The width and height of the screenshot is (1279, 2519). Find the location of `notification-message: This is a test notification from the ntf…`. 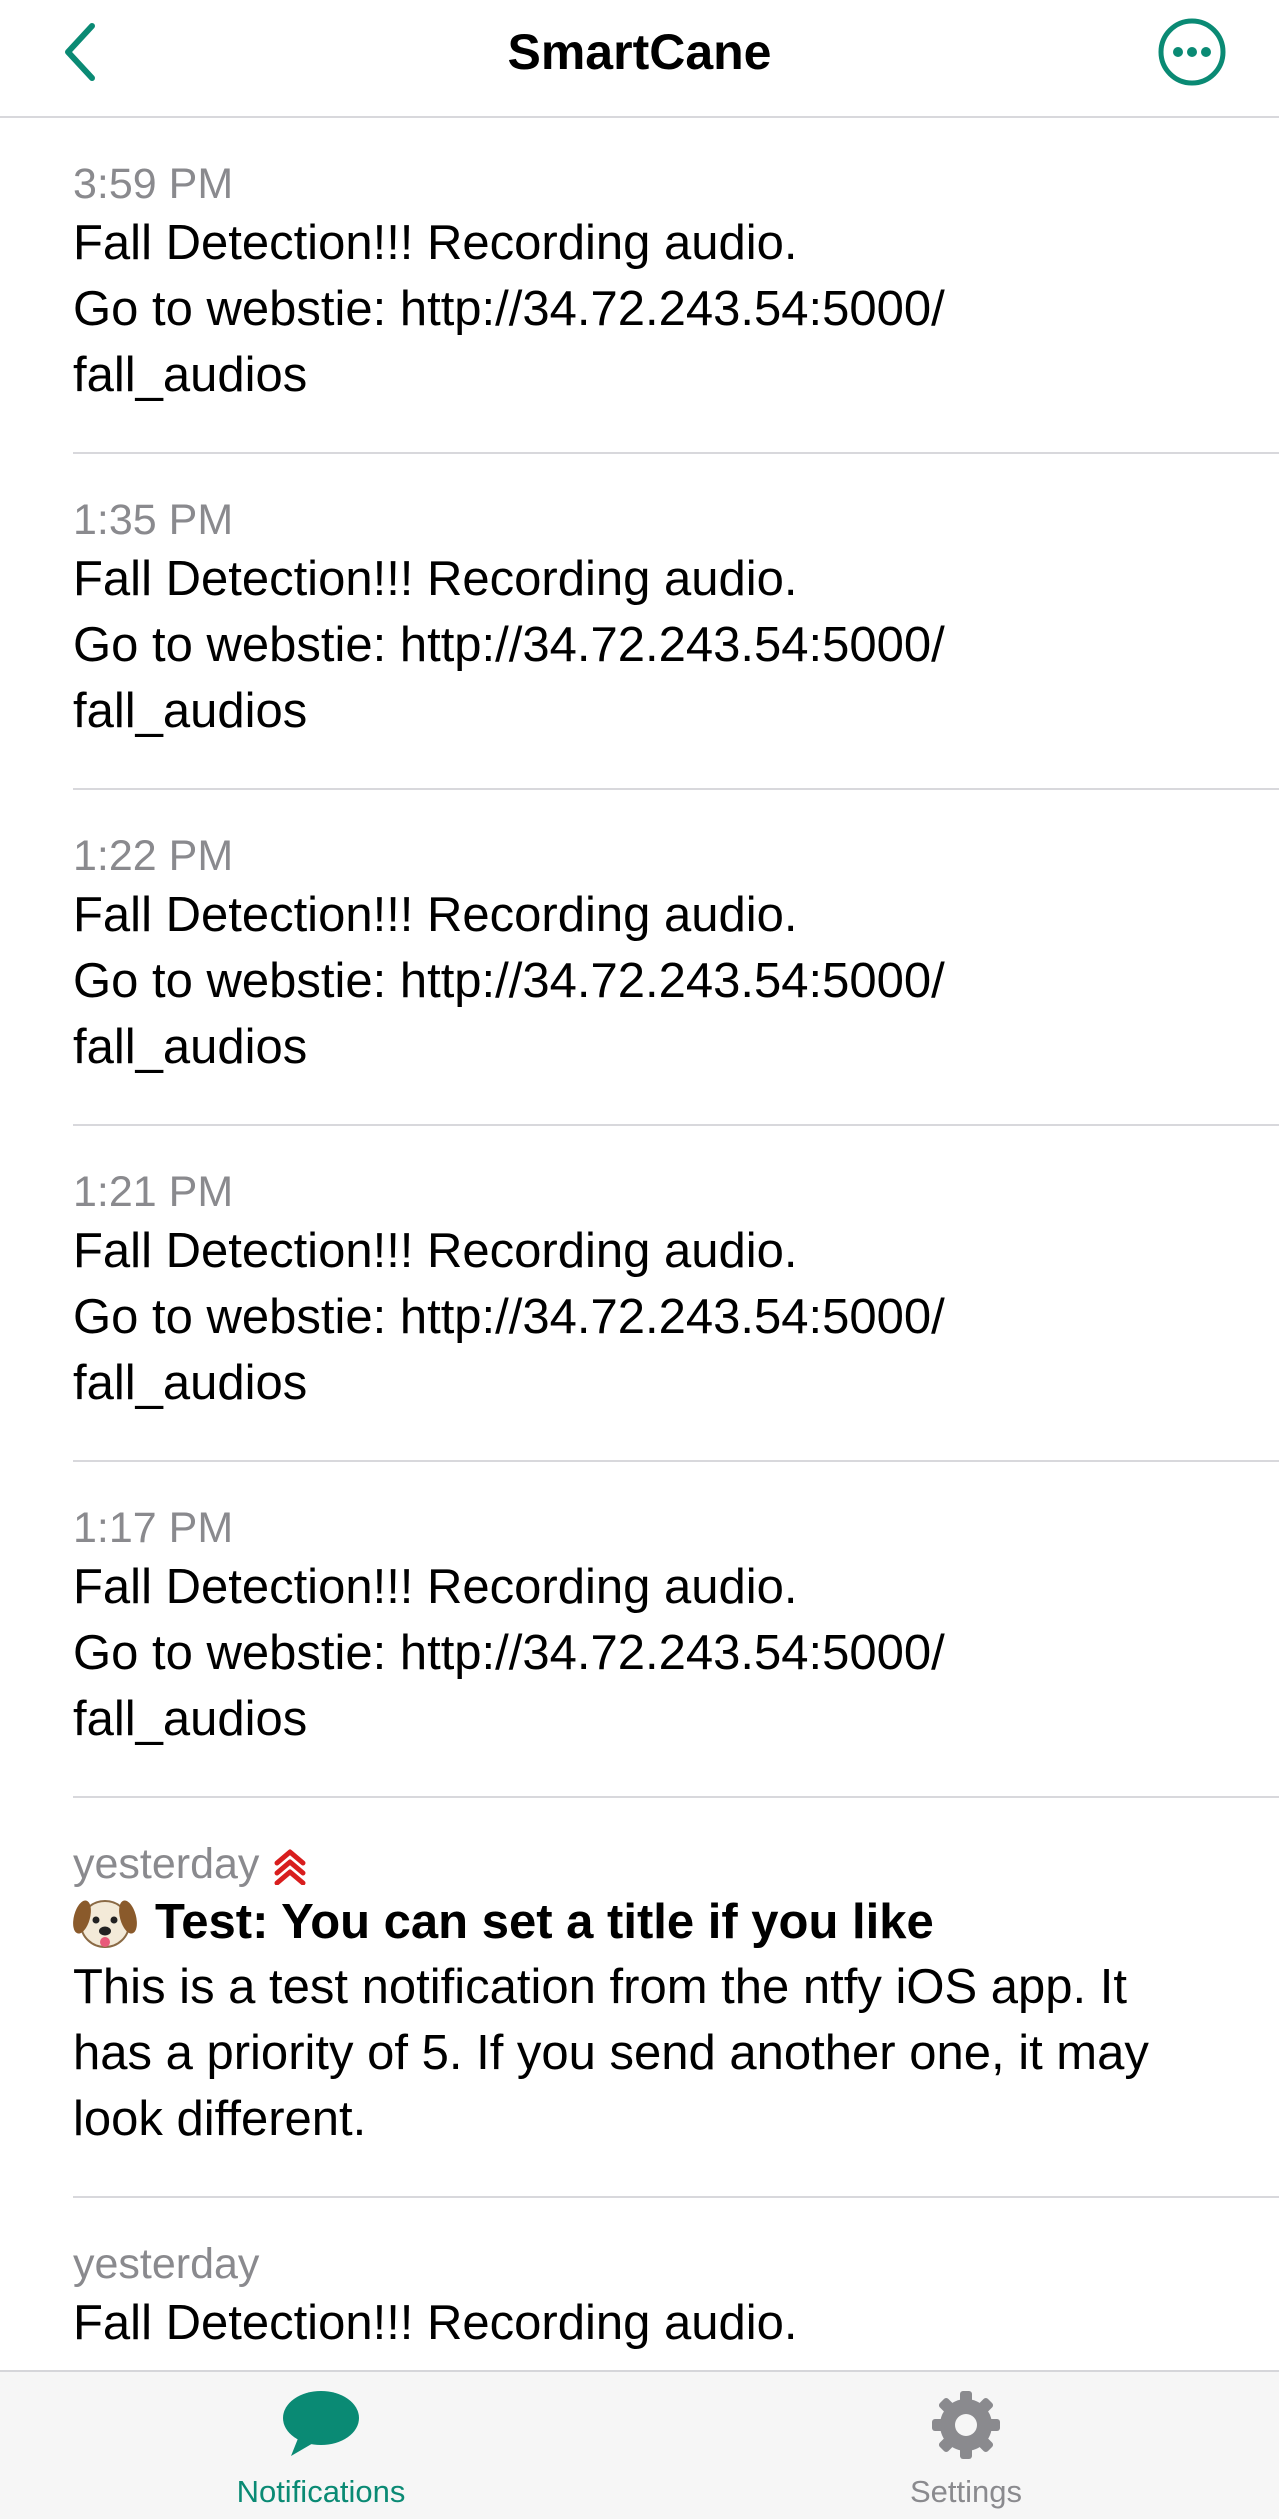

notification-message: This is a test notification from the ntf… is located at coordinates (611, 2053).